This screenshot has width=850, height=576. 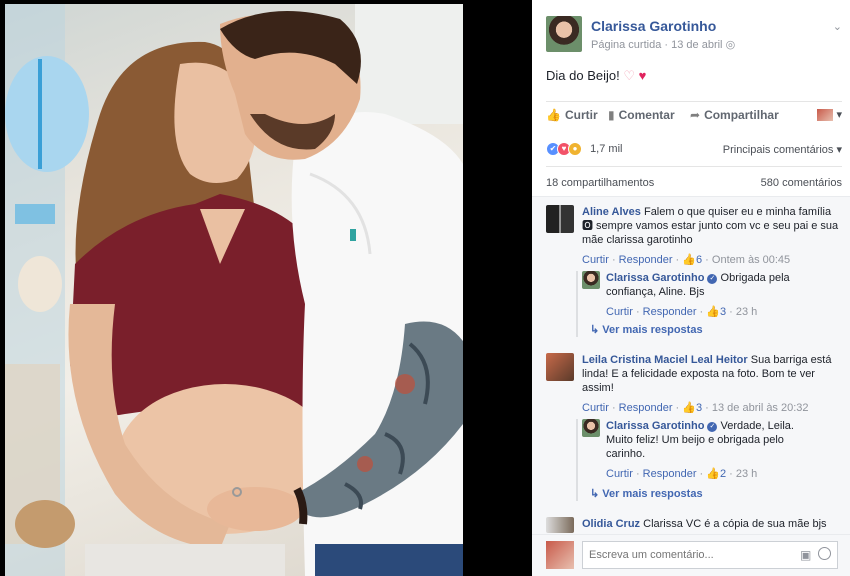 I want to click on reply-like-count: 2, so click(x=723, y=474).